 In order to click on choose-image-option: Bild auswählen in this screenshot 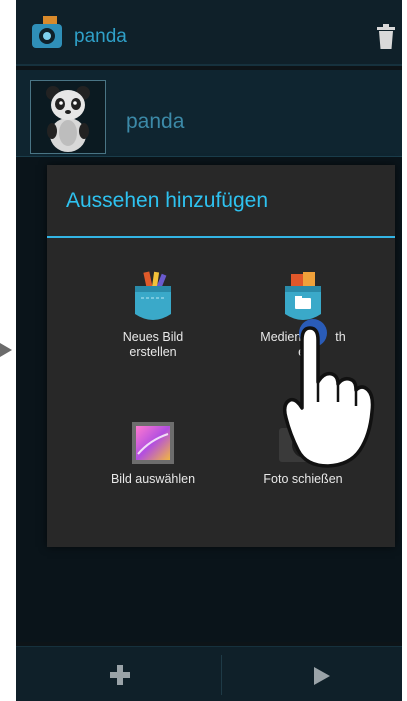, I will do `click(153, 453)`.